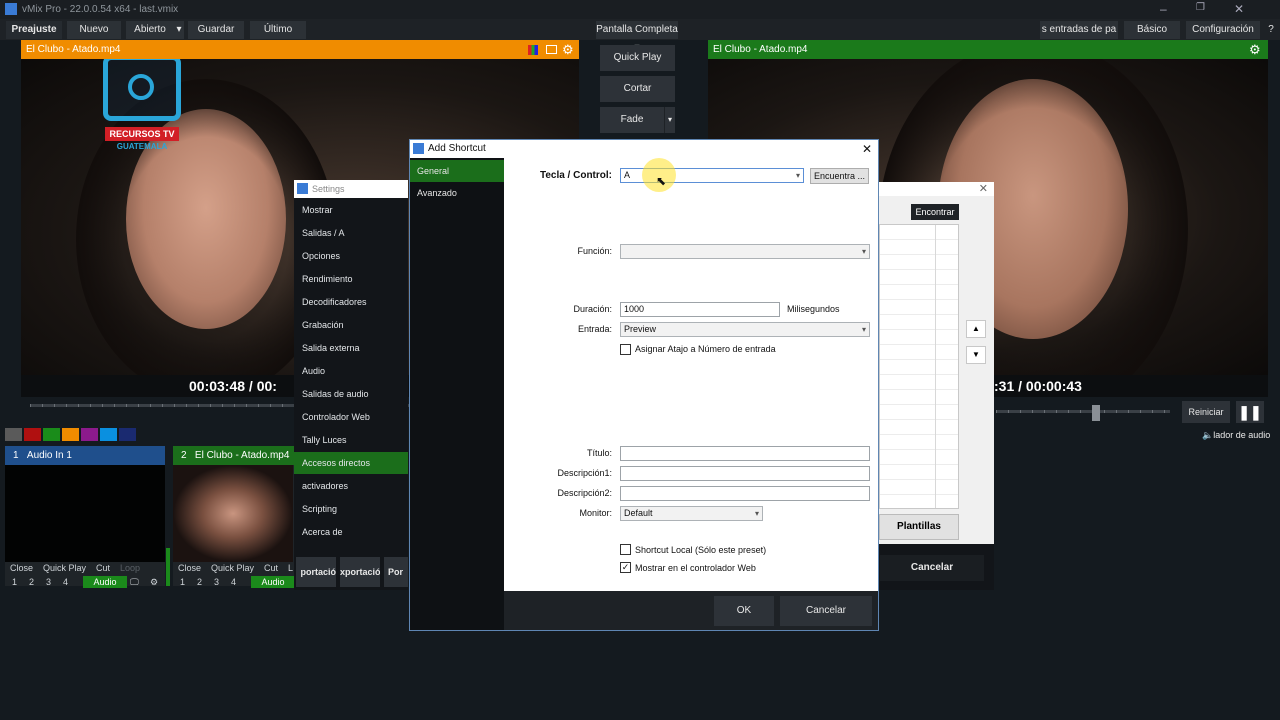 The width and height of the screenshot is (1280, 720). Describe the element at coordinates (745, 329) in the screenshot. I see `input-dropdown: Preview ▾` at that location.